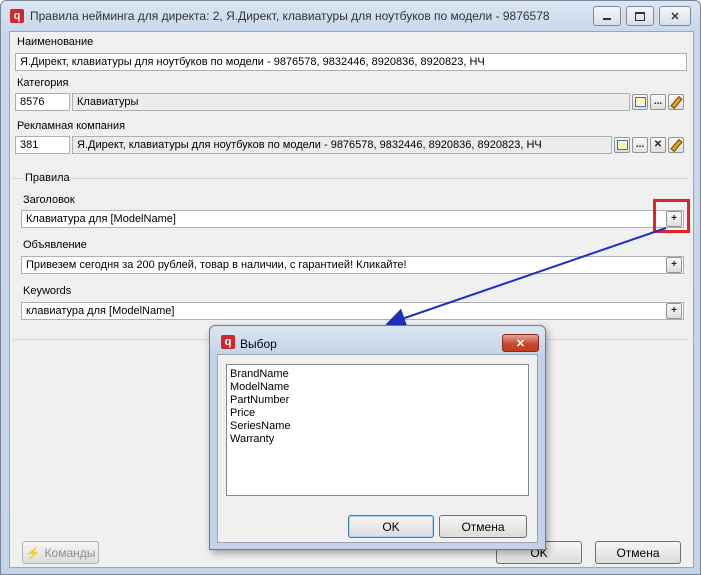 The image size is (701, 575). Describe the element at coordinates (391, 526) in the screenshot. I see `choice-ok-button: OK` at that location.